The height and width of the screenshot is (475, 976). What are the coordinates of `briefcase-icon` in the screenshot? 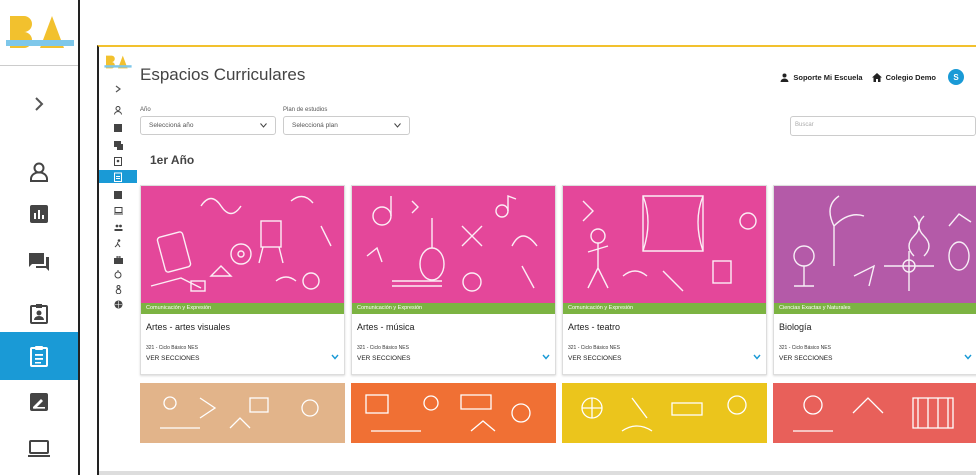 It's located at (118, 259).